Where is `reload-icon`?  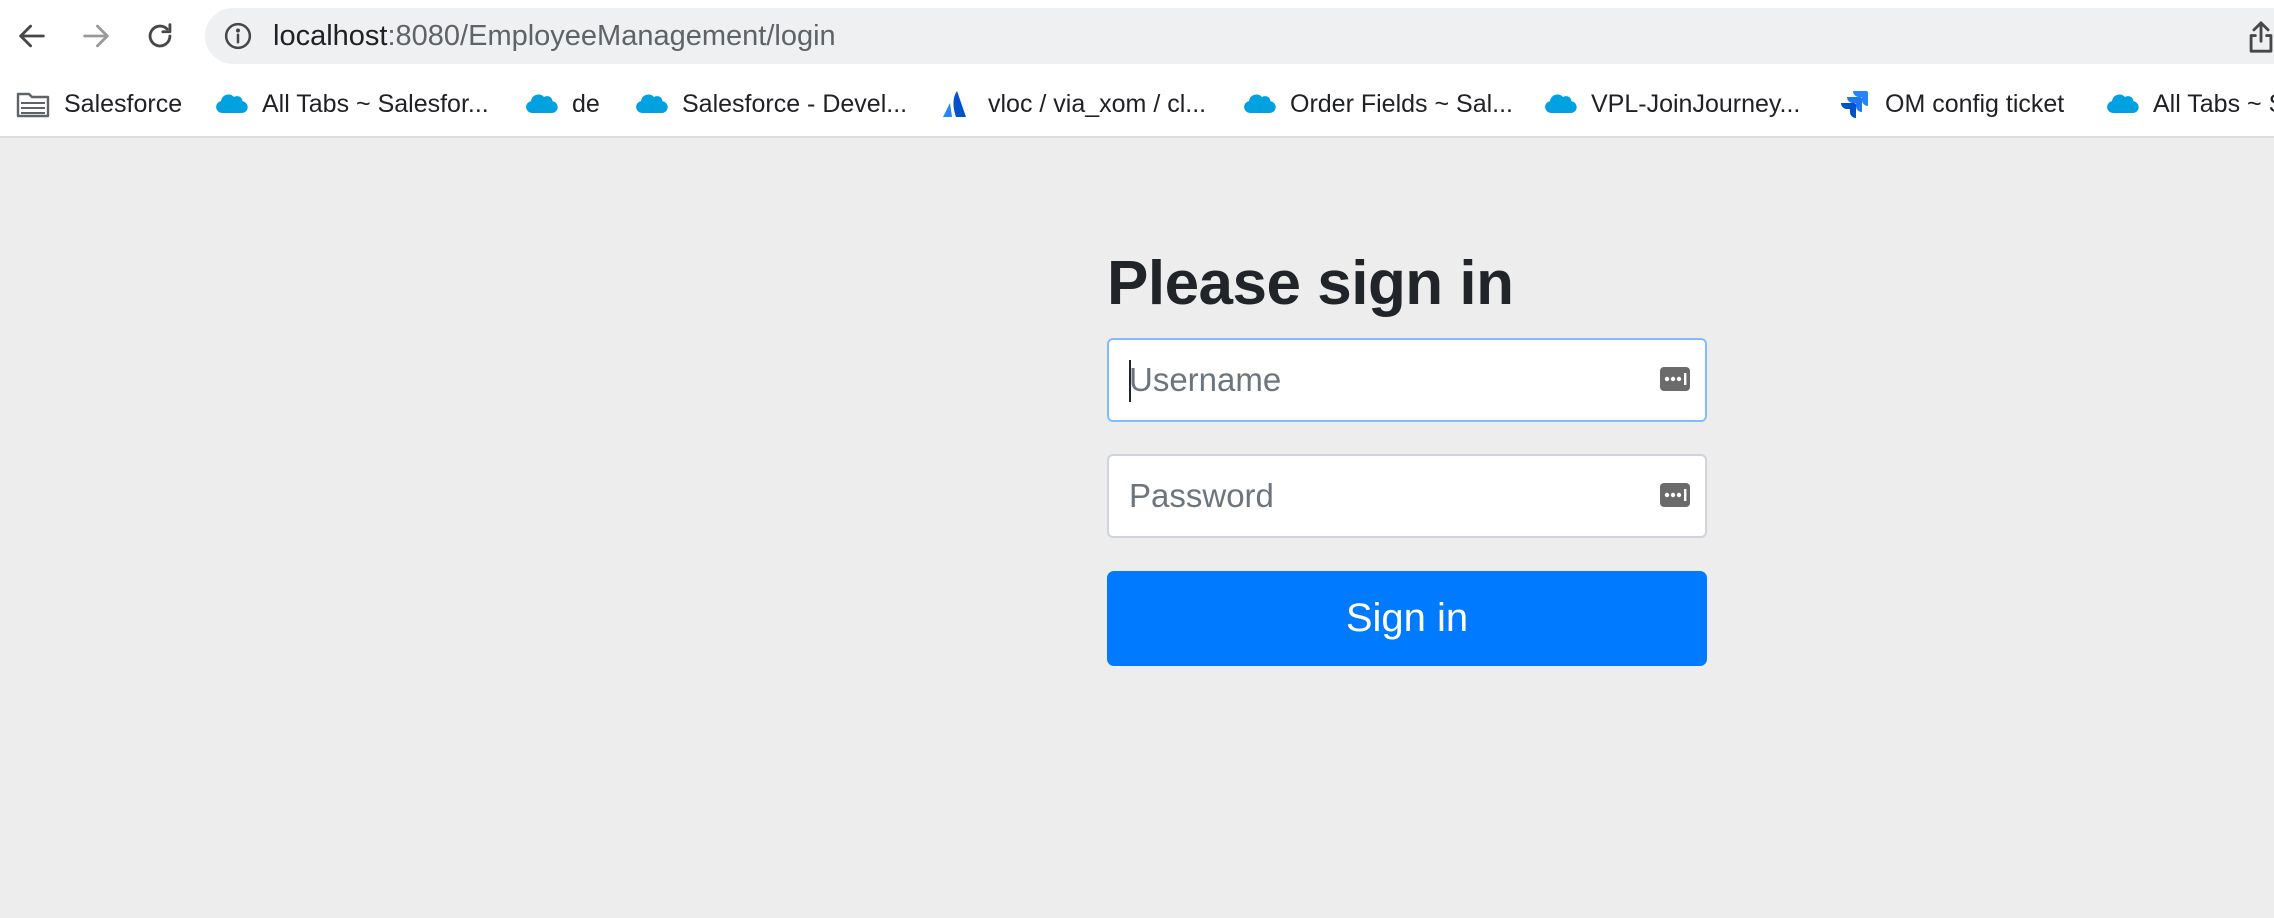
reload-icon is located at coordinates (160, 35).